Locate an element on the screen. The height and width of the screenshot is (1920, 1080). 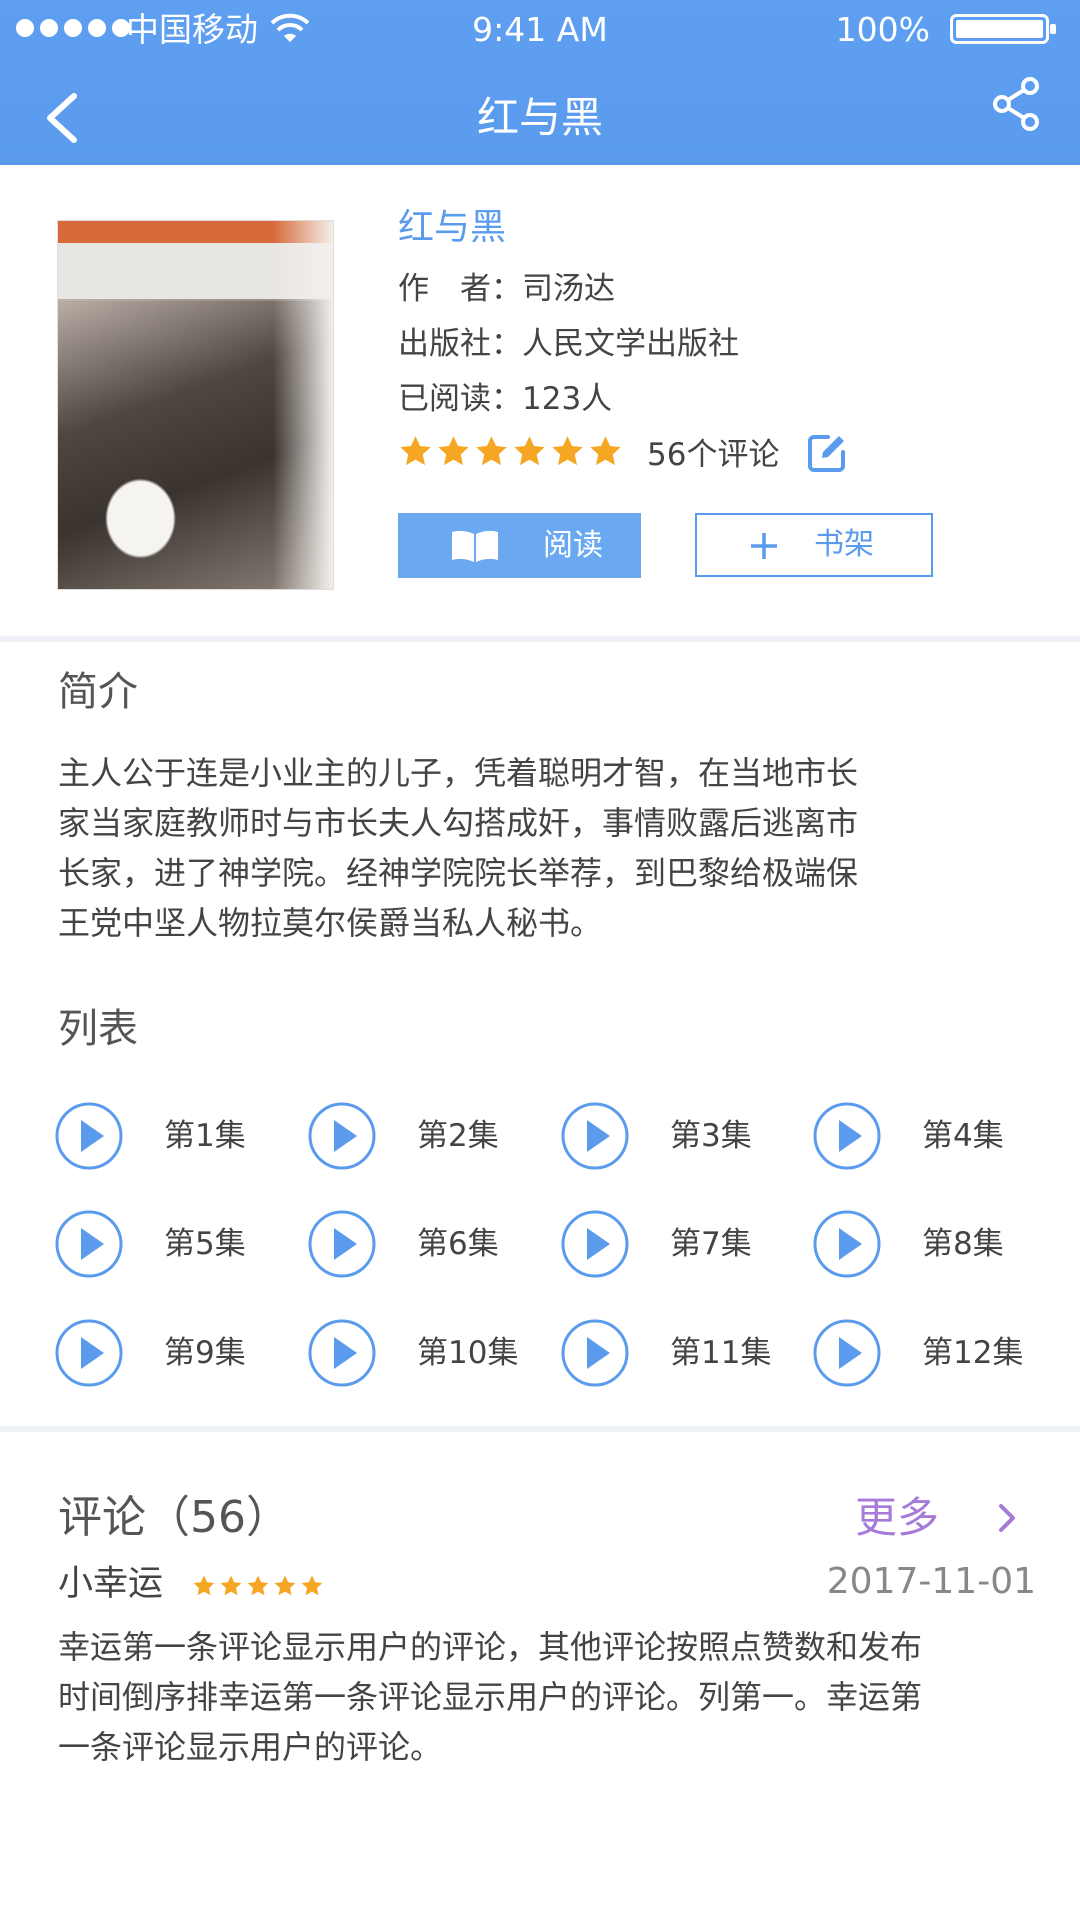
comment-line: 时间倒序排幸运第一条评论显示用户的评论。列第一。幸运第 is located at coordinates (490, 1697).